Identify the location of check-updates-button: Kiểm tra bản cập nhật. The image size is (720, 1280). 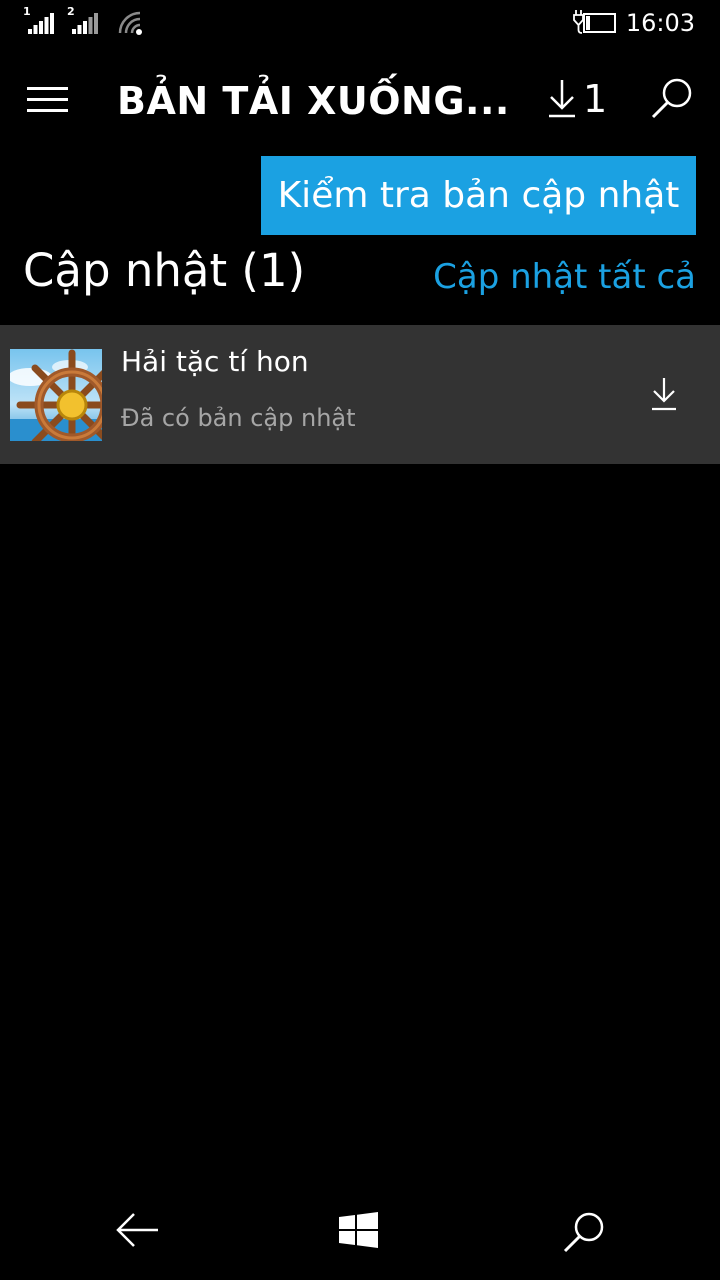
(478, 195).